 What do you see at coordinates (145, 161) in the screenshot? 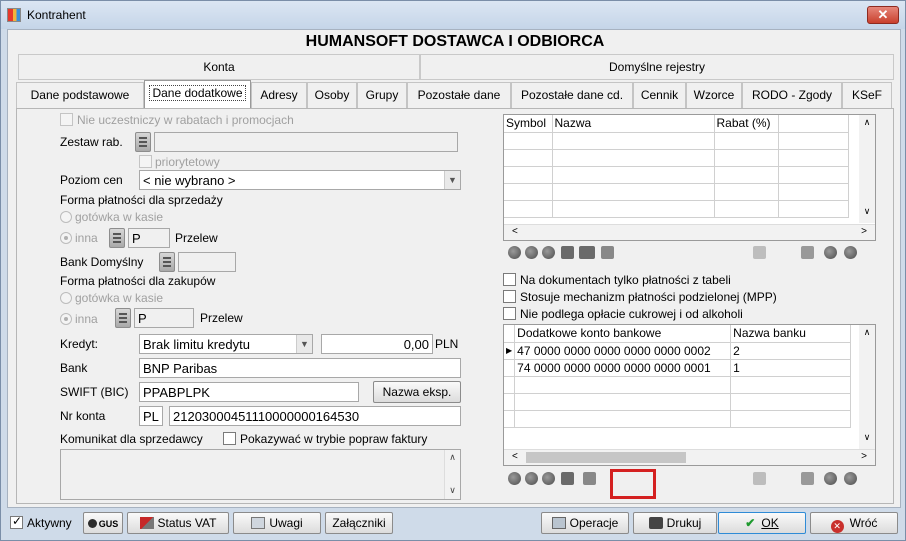
I see `priority-checkbox` at bounding box center [145, 161].